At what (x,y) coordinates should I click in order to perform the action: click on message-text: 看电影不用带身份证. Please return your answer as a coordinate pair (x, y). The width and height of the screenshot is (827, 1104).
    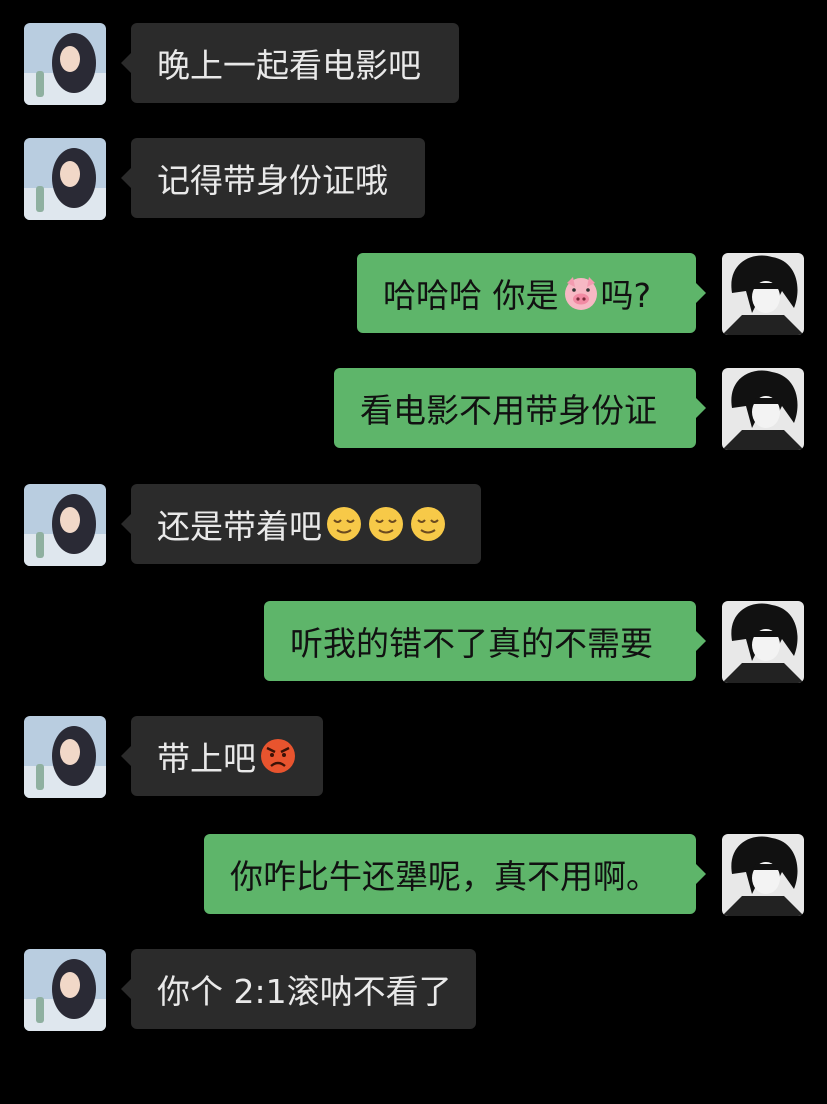
    Looking at the image, I should click on (508, 410).